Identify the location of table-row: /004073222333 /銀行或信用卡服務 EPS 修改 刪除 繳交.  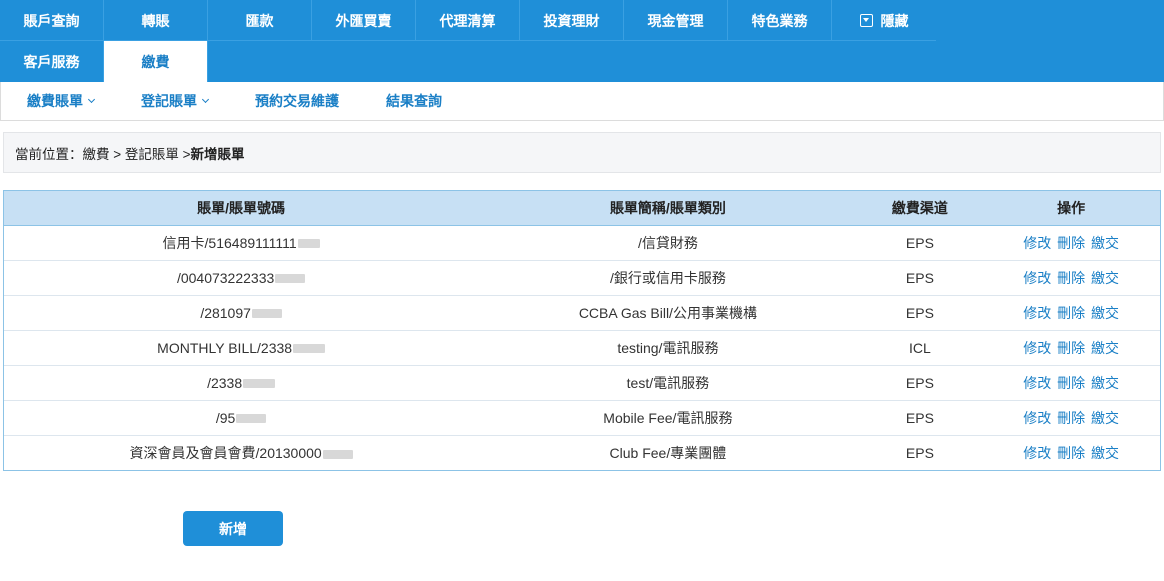
(582, 278).